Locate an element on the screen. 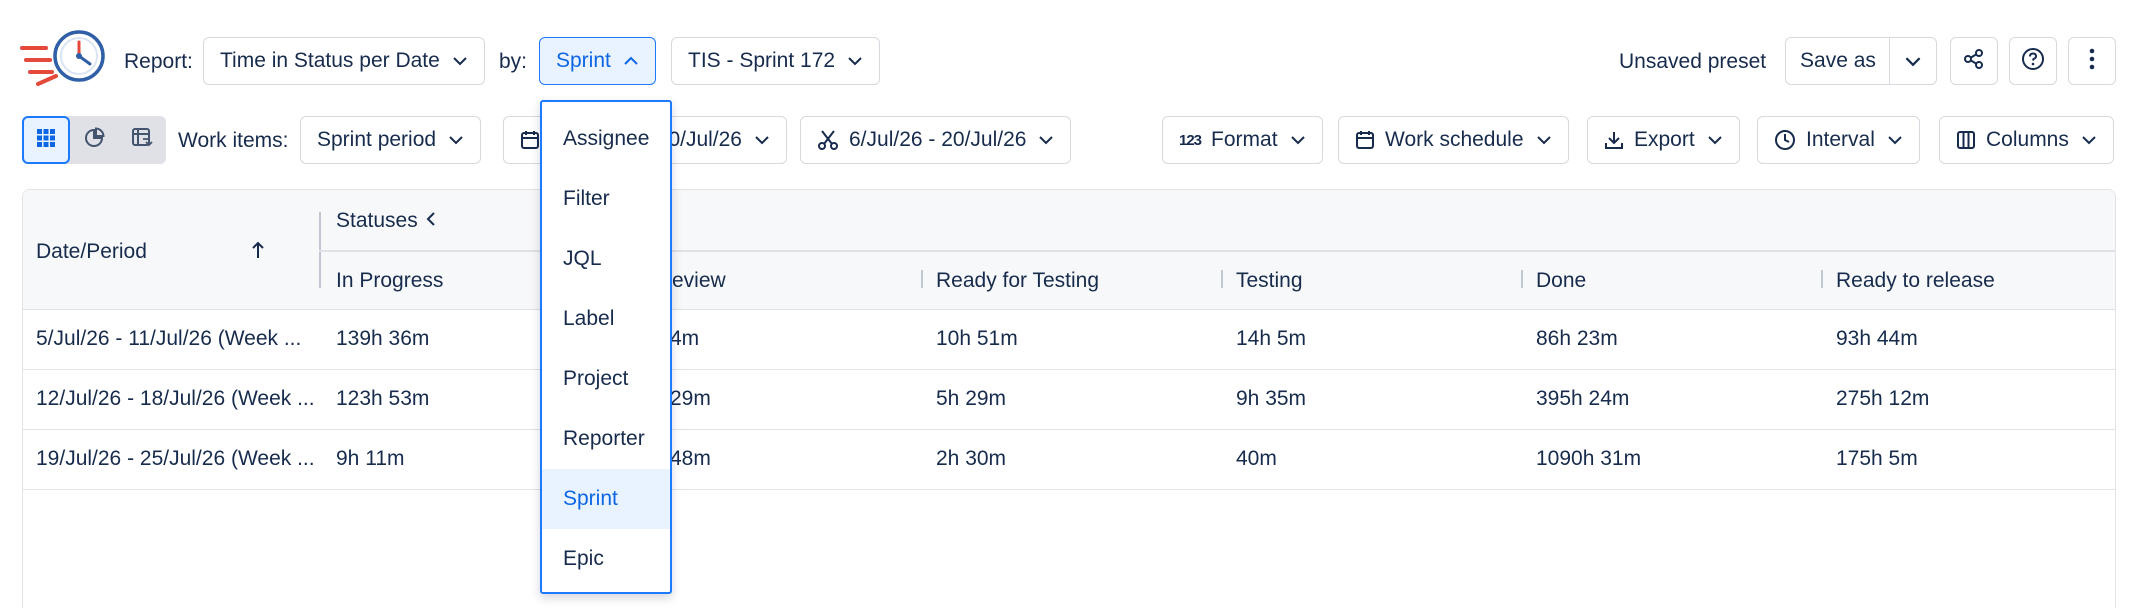 This screenshot has width=2129, height=608. report-select: Time in Status per Date is located at coordinates (344, 61).